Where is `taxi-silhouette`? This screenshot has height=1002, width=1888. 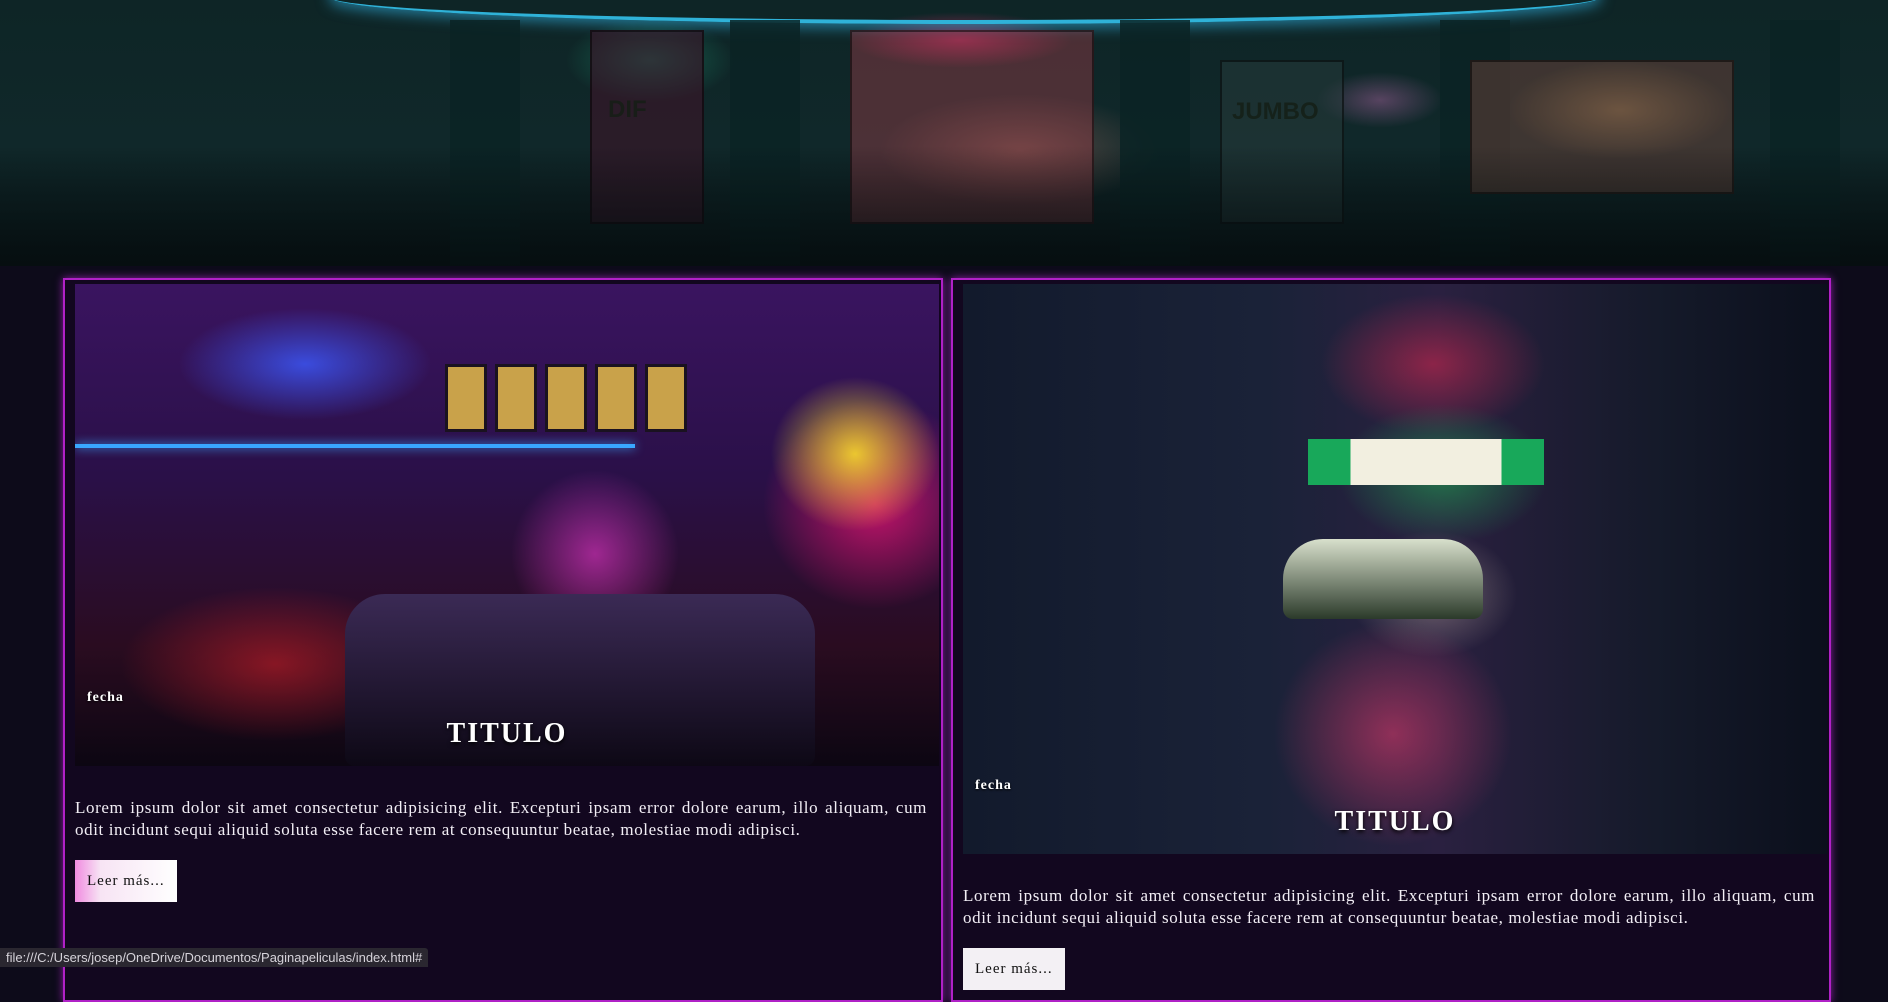
taxi-silhouette is located at coordinates (1383, 579).